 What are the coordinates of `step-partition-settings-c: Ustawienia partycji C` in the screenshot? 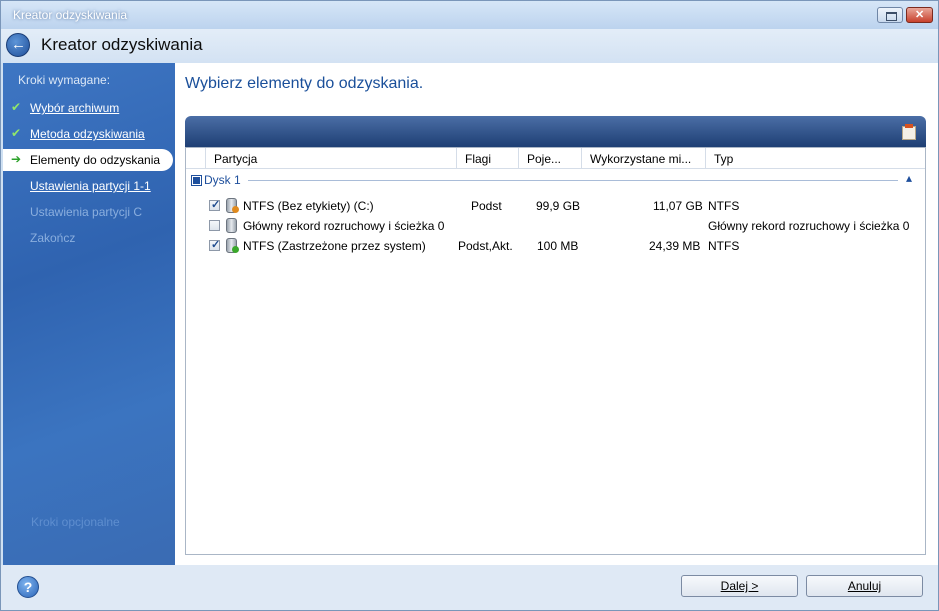 It's located at (89, 212).